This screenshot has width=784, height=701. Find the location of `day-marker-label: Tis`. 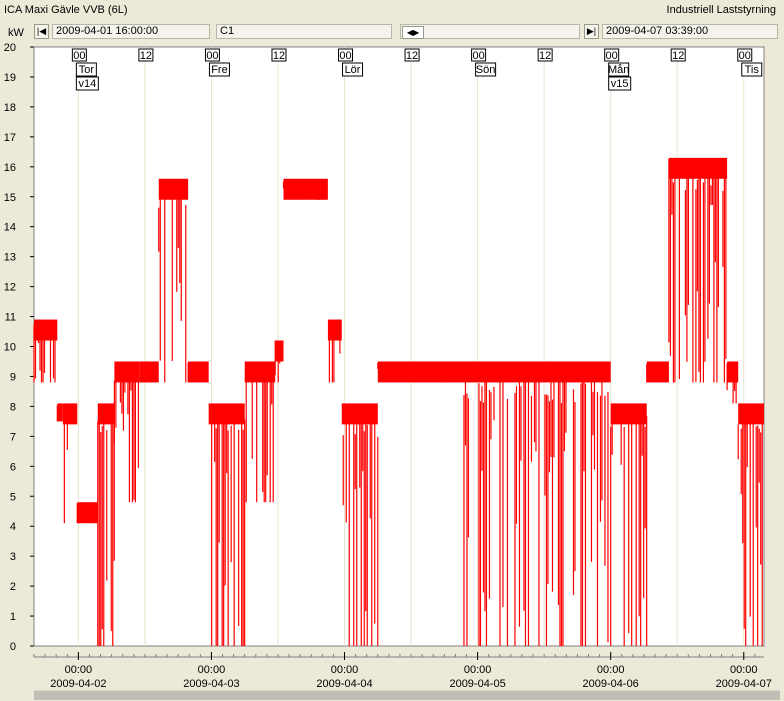

day-marker-label: Tis is located at coordinates (752, 70).